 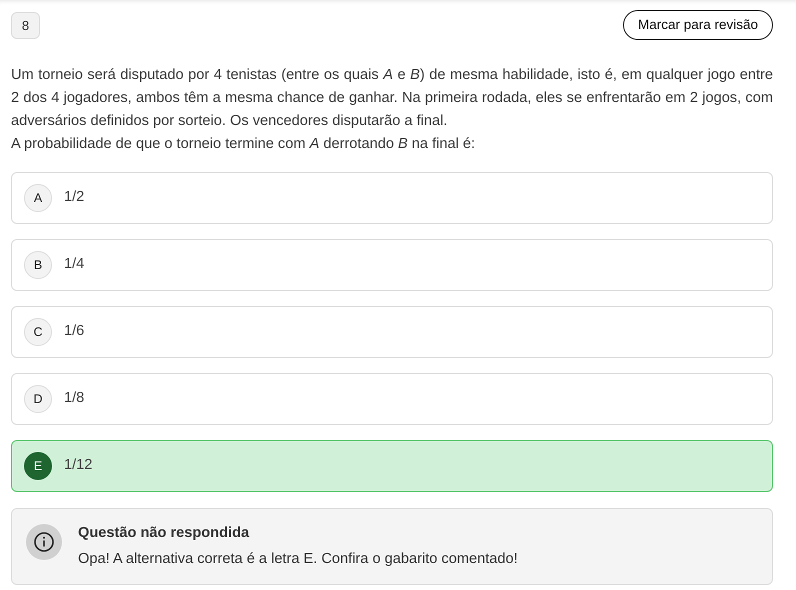 What do you see at coordinates (78, 466) in the screenshot?
I see `option-text: 1/12` at bounding box center [78, 466].